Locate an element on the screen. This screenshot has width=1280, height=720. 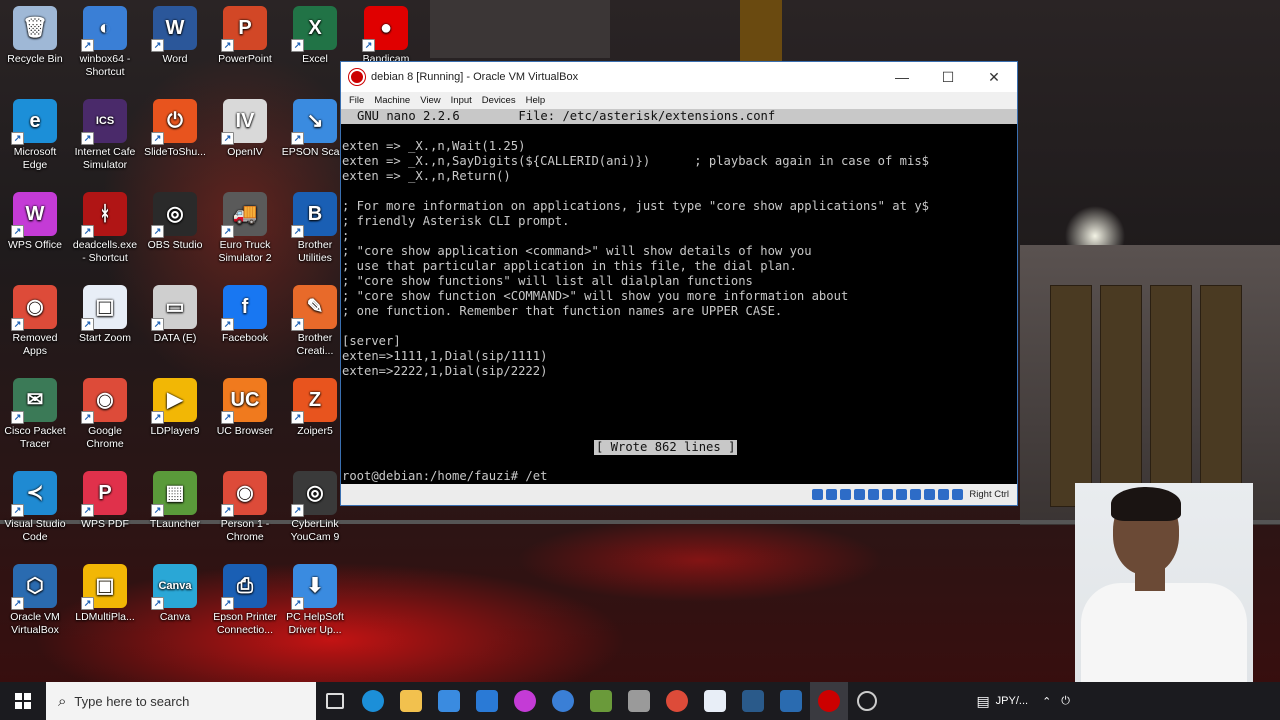
taskbar-bandicam is located at coordinates (867, 701).